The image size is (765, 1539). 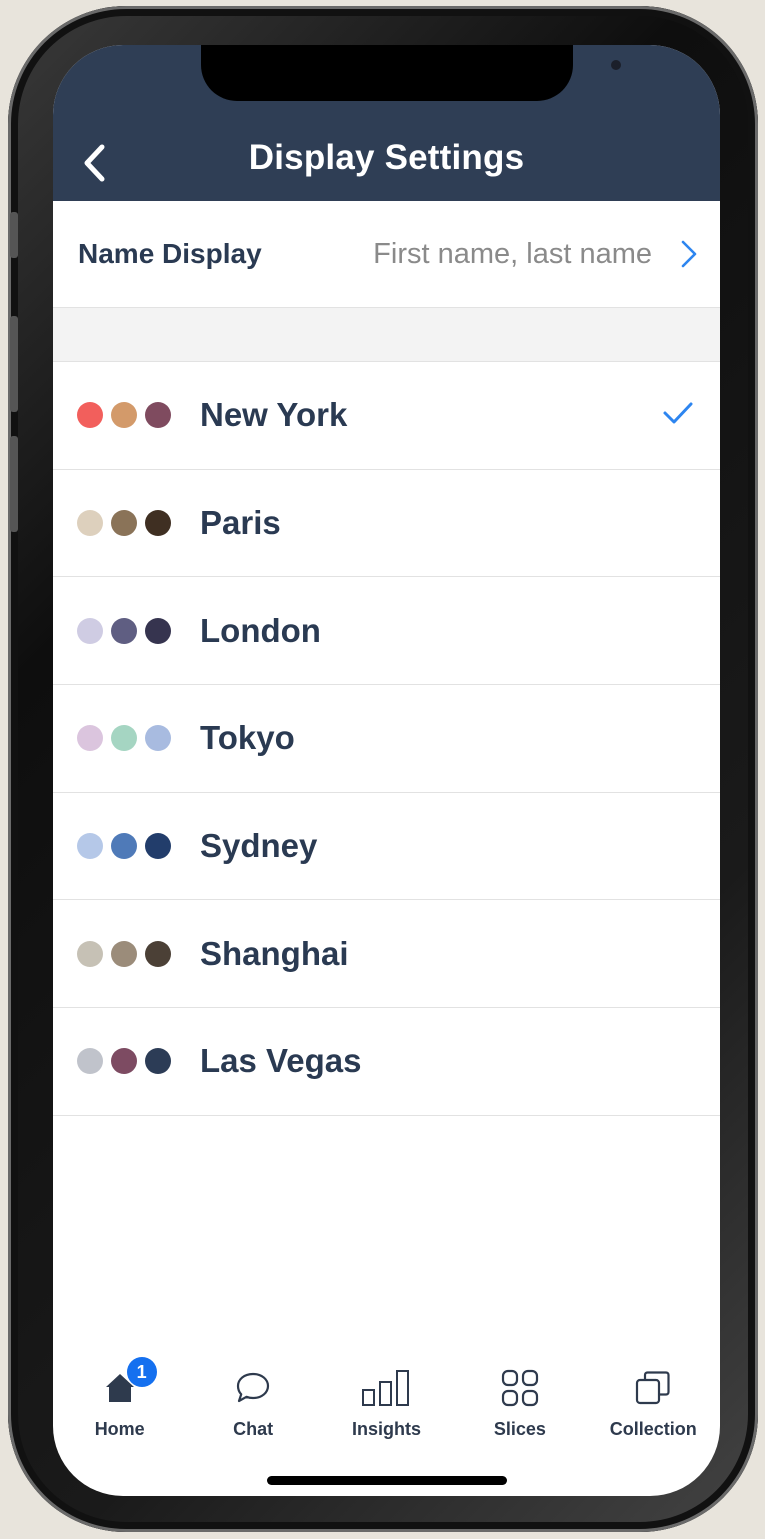 I want to click on insights-icon-wrap, so click(x=386, y=1388).